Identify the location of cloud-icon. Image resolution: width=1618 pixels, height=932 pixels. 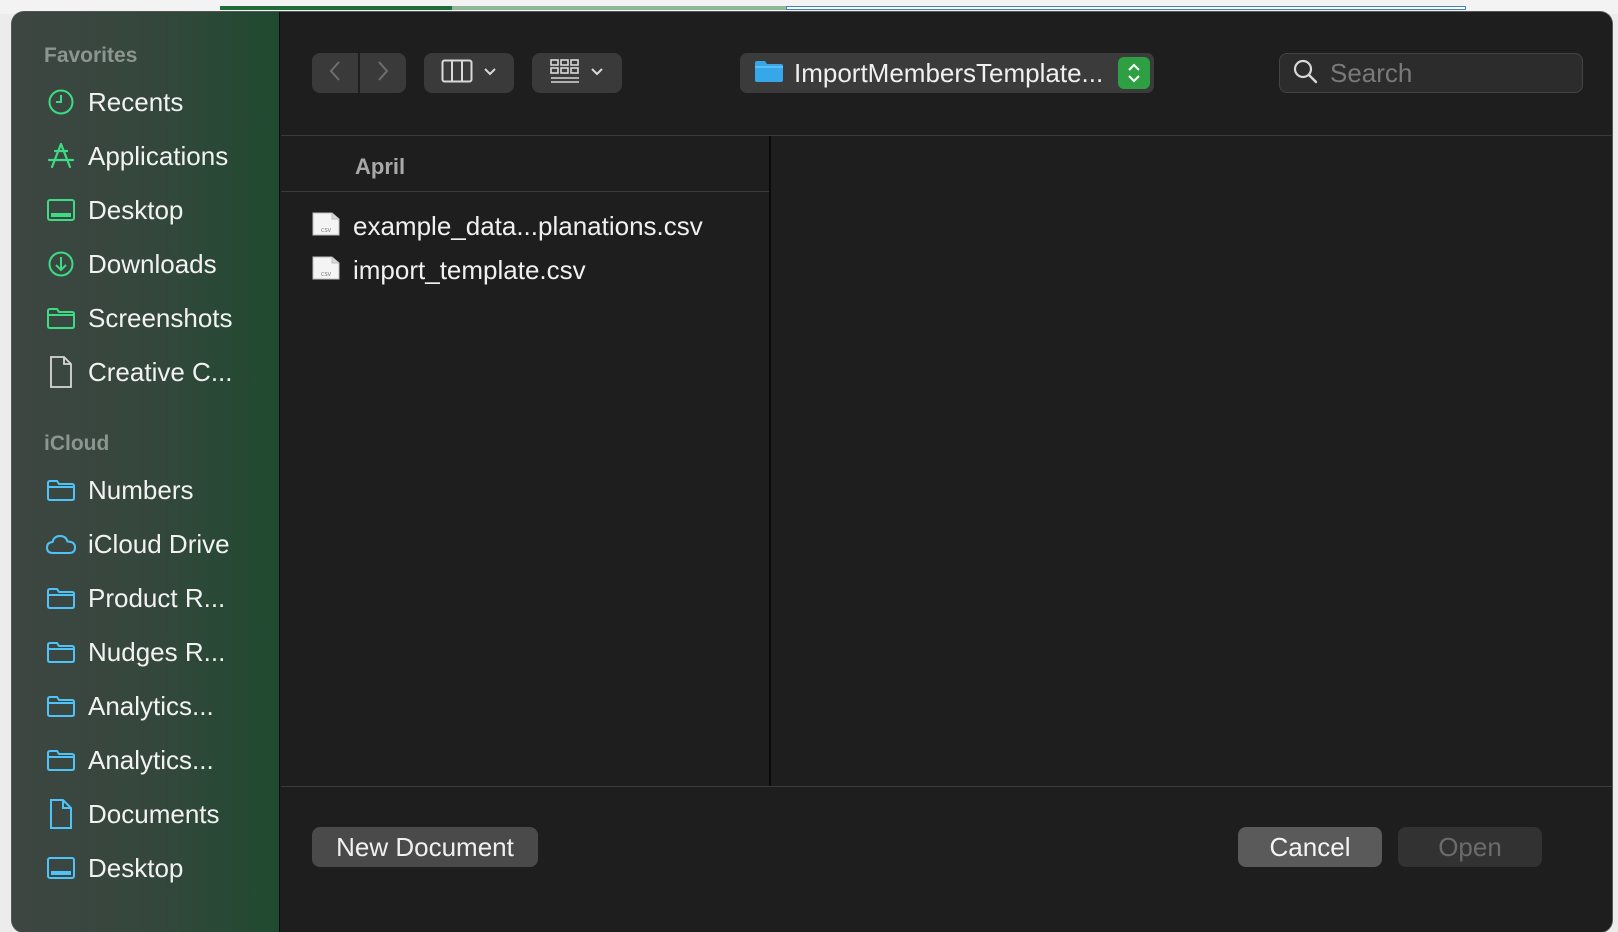
(61, 544).